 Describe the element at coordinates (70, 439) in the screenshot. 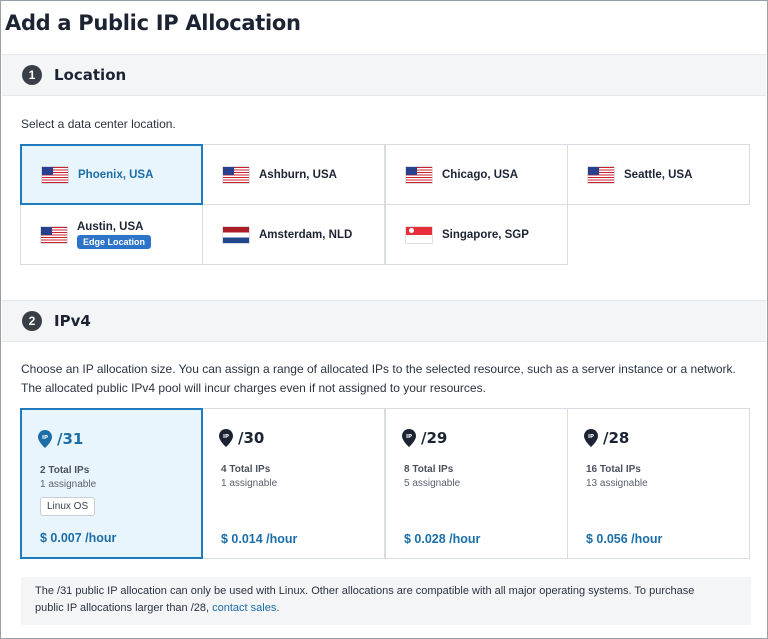

I see `ip-prefix: /31` at that location.